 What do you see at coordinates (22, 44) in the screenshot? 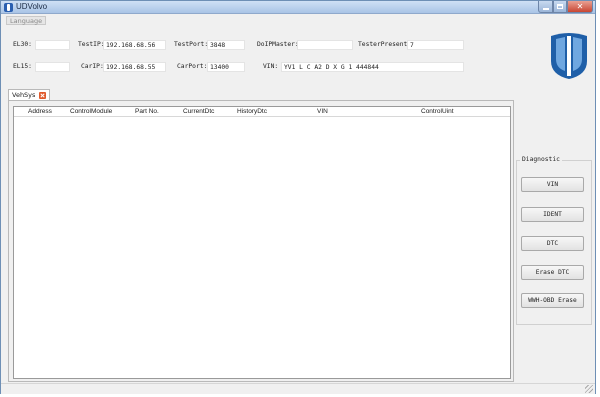
I see `el30-label: EL30:` at bounding box center [22, 44].